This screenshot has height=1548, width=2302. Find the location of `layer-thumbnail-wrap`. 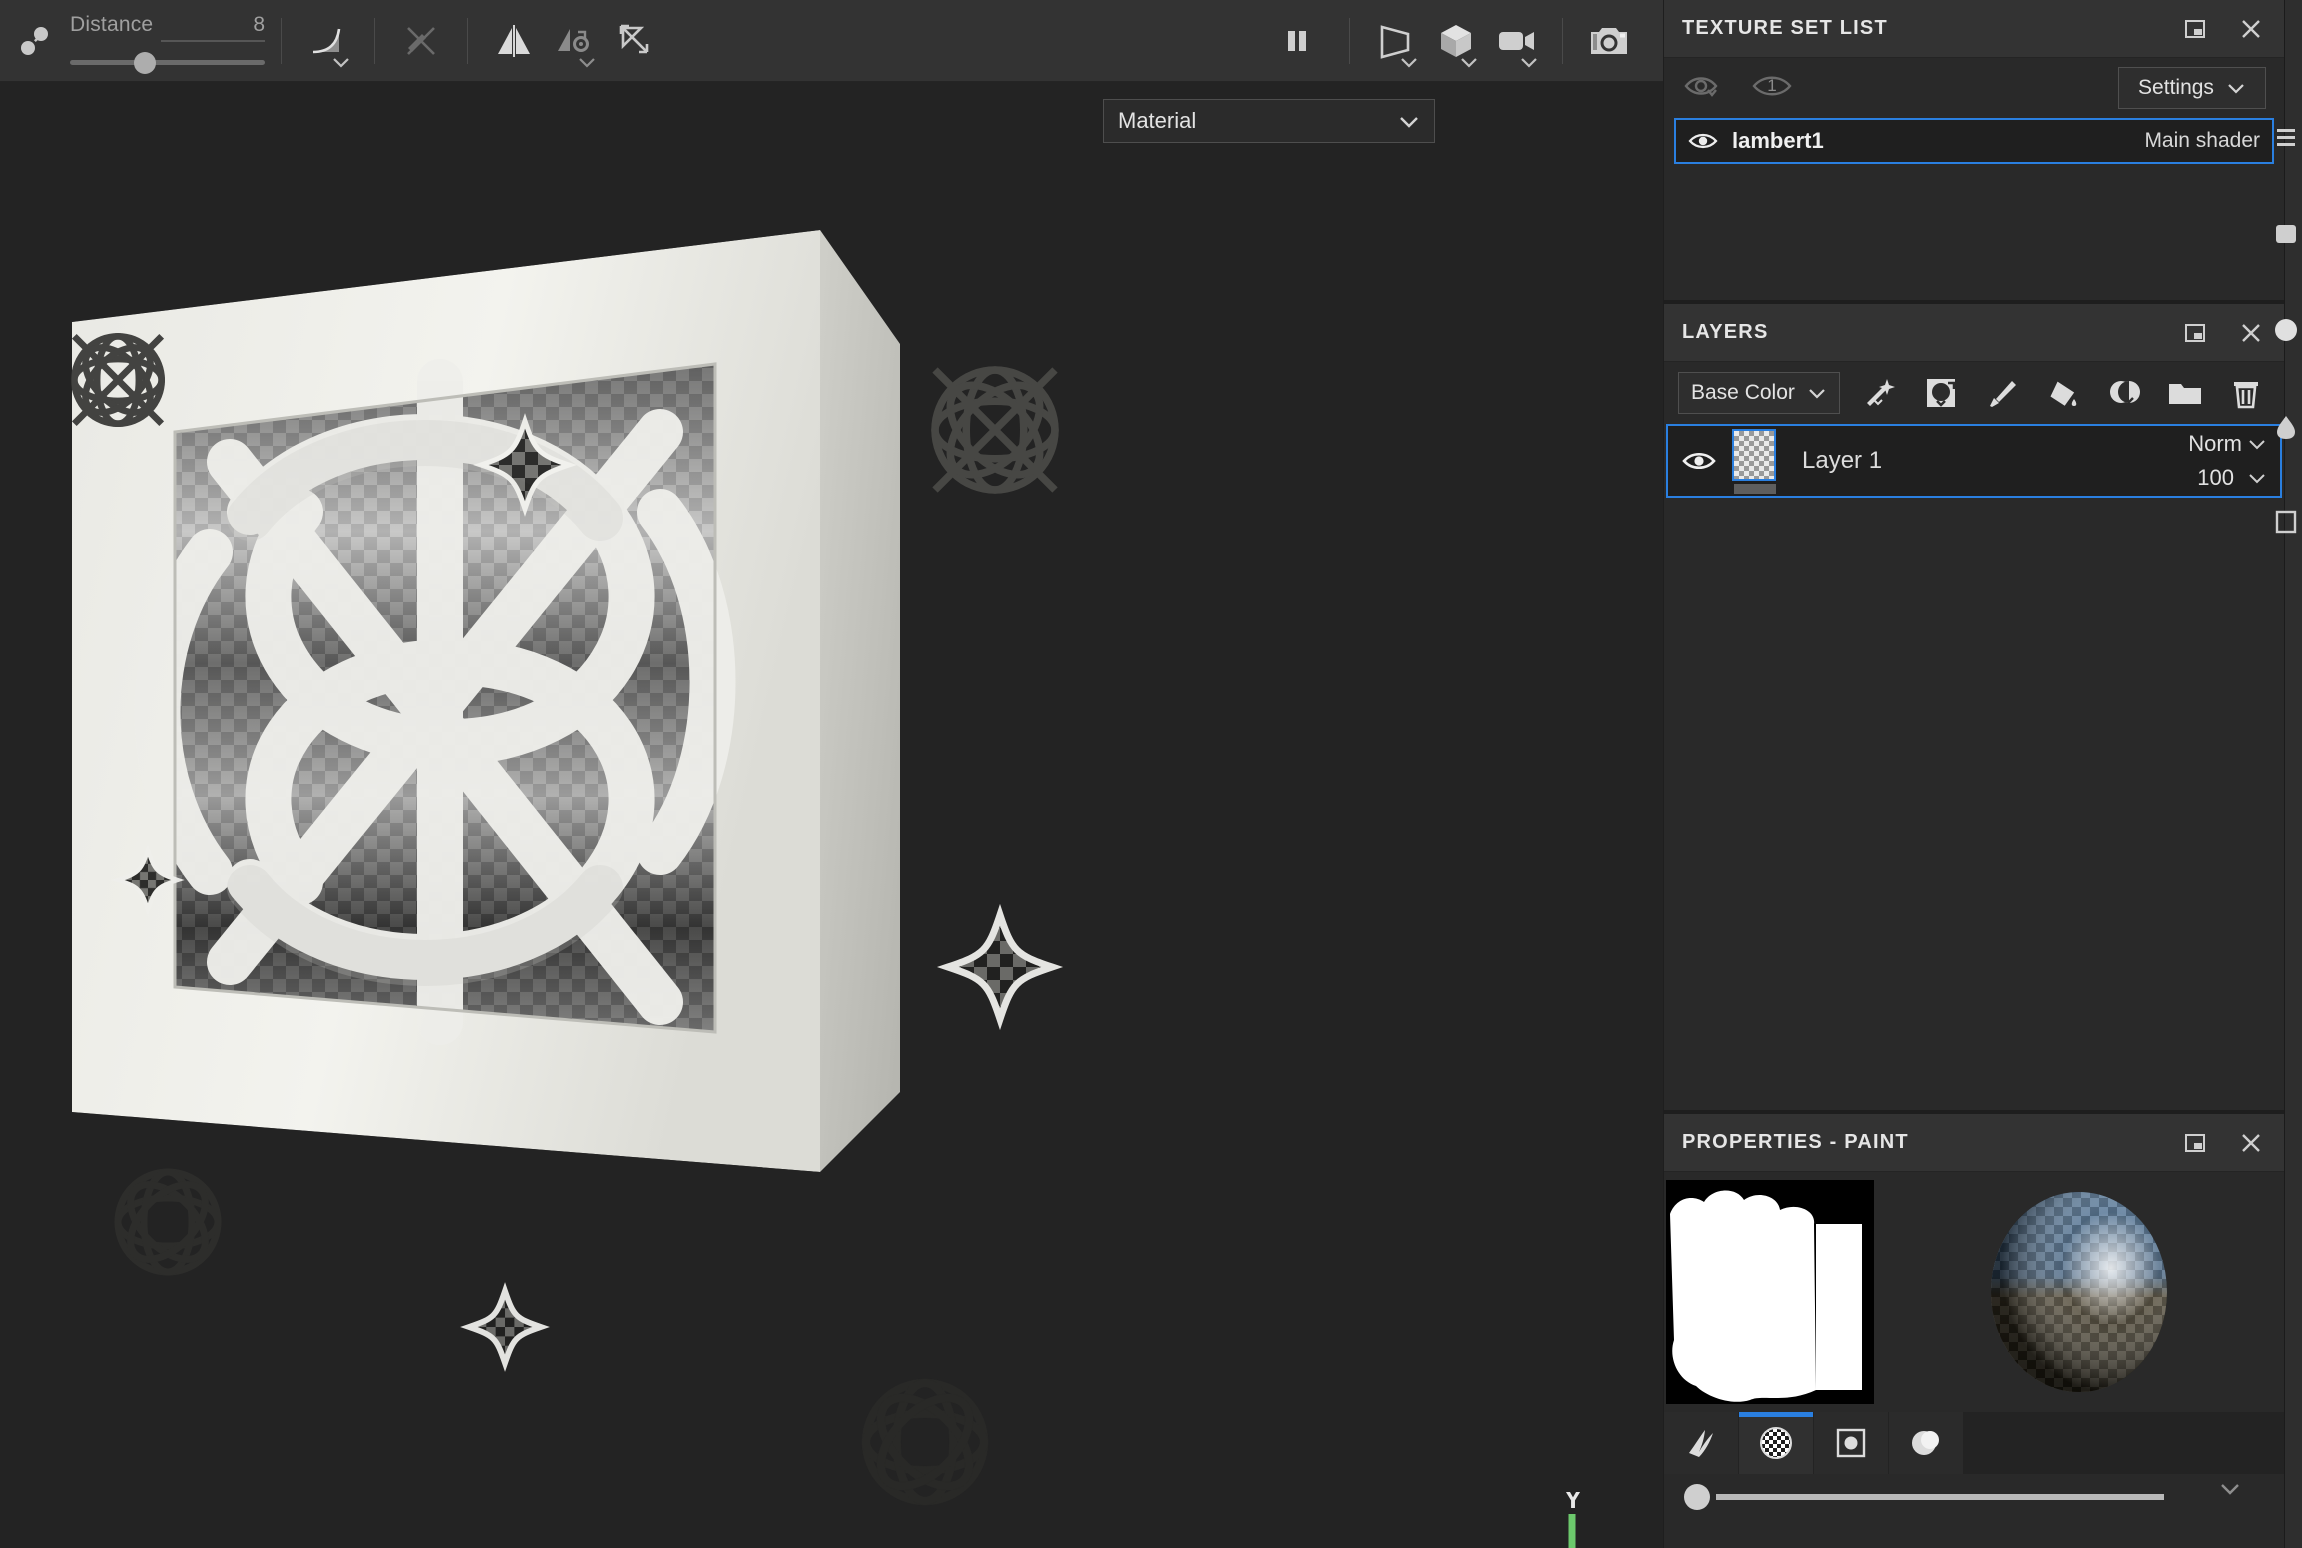

layer-thumbnail-wrap is located at coordinates (1756, 461).